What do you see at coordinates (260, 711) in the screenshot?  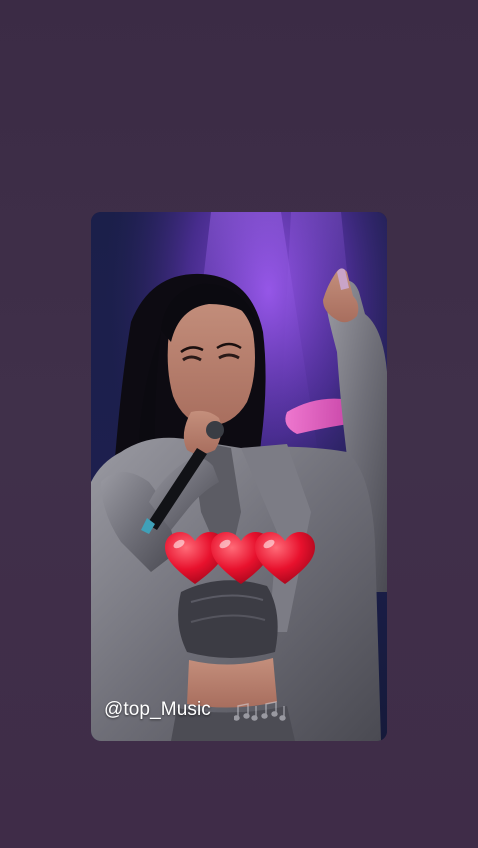 I see `music-notes-icon` at bounding box center [260, 711].